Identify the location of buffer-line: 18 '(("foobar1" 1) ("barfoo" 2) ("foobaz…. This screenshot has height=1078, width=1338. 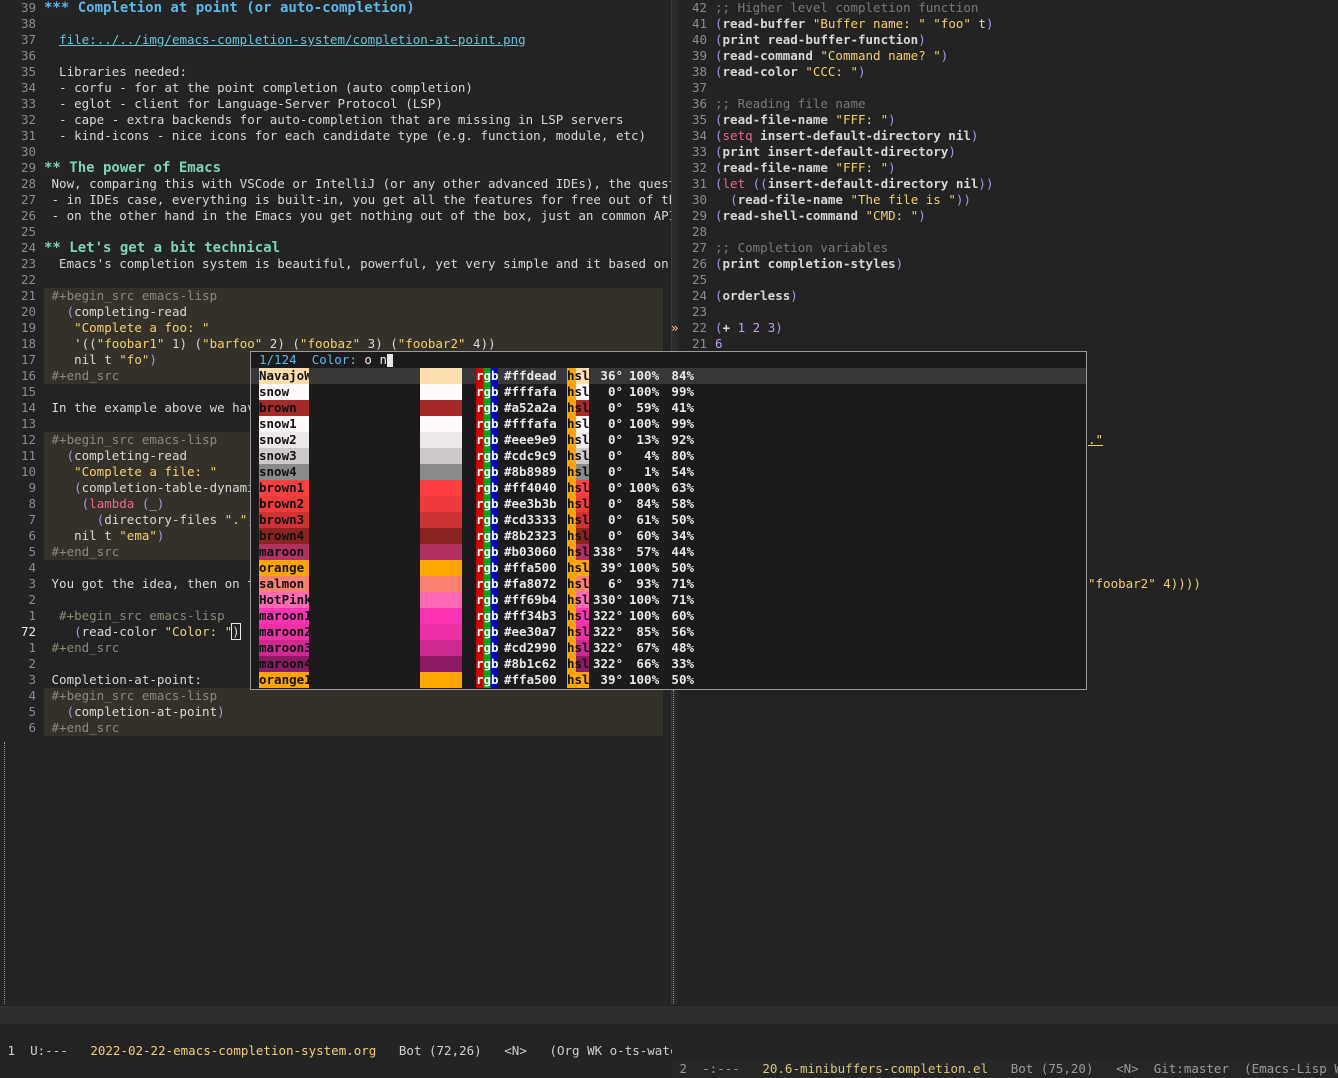
(335, 344).